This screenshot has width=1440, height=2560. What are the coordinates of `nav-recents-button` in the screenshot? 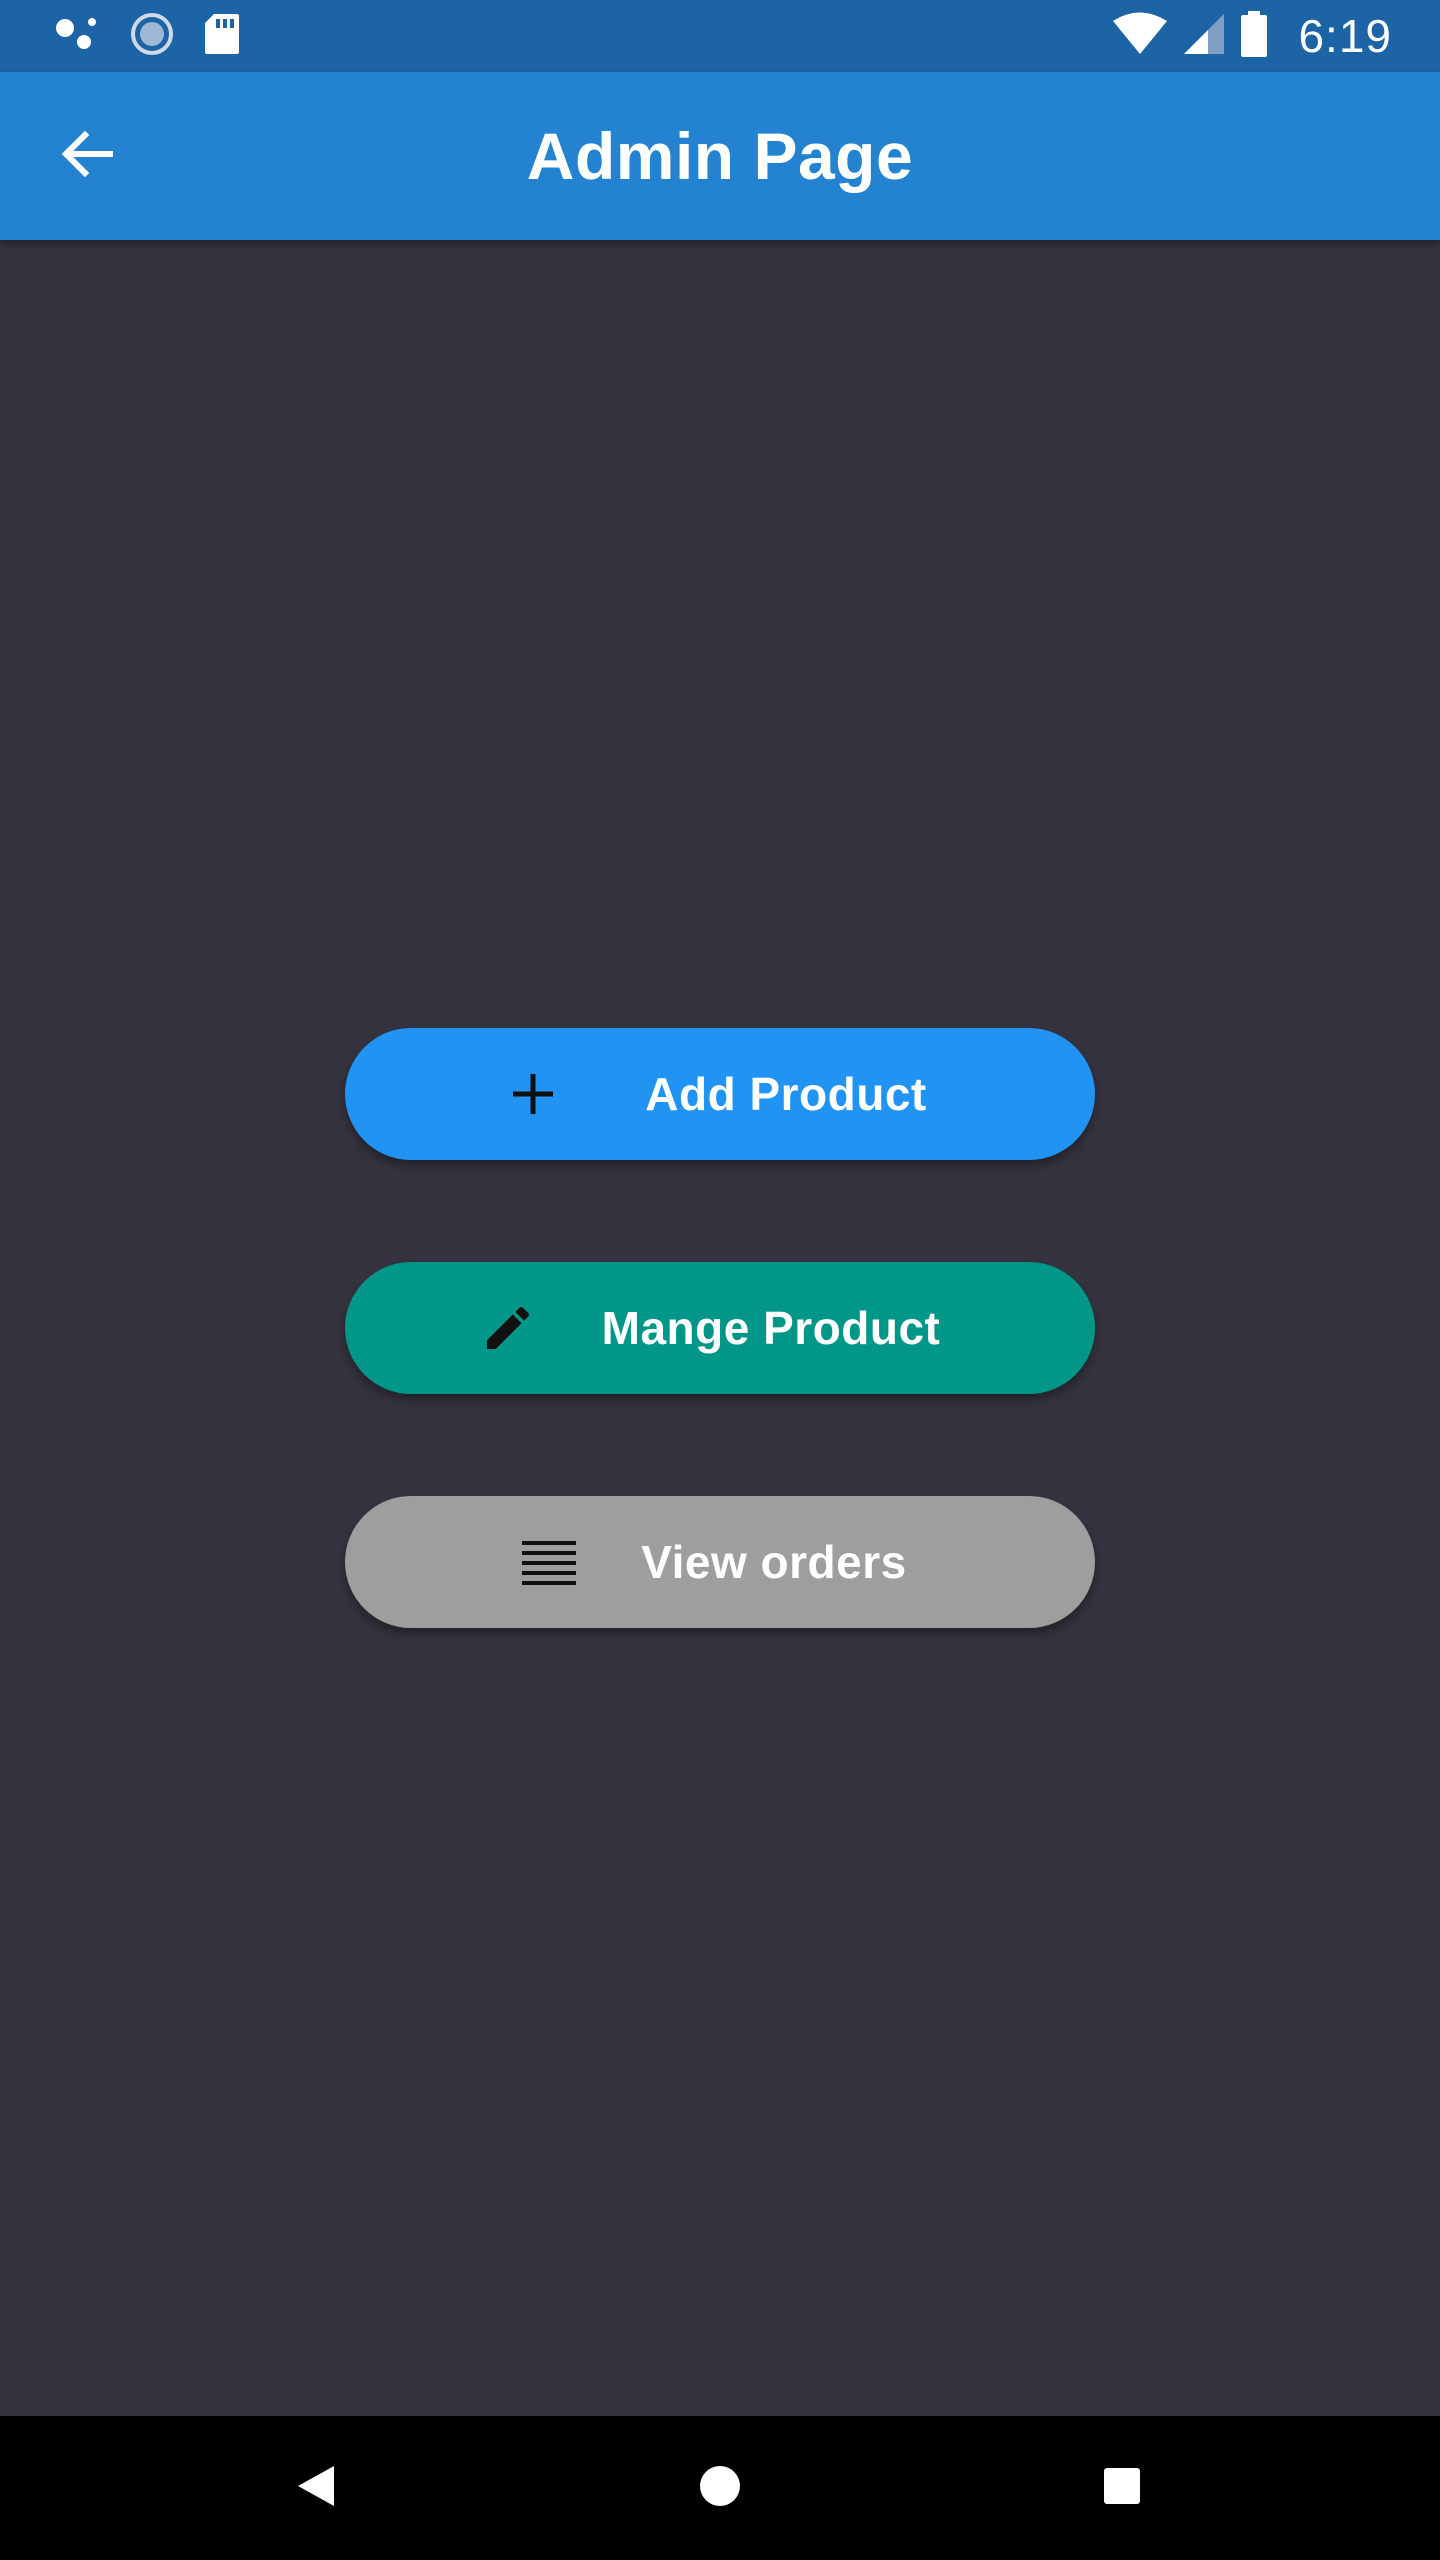 It's located at (1122, 2488).